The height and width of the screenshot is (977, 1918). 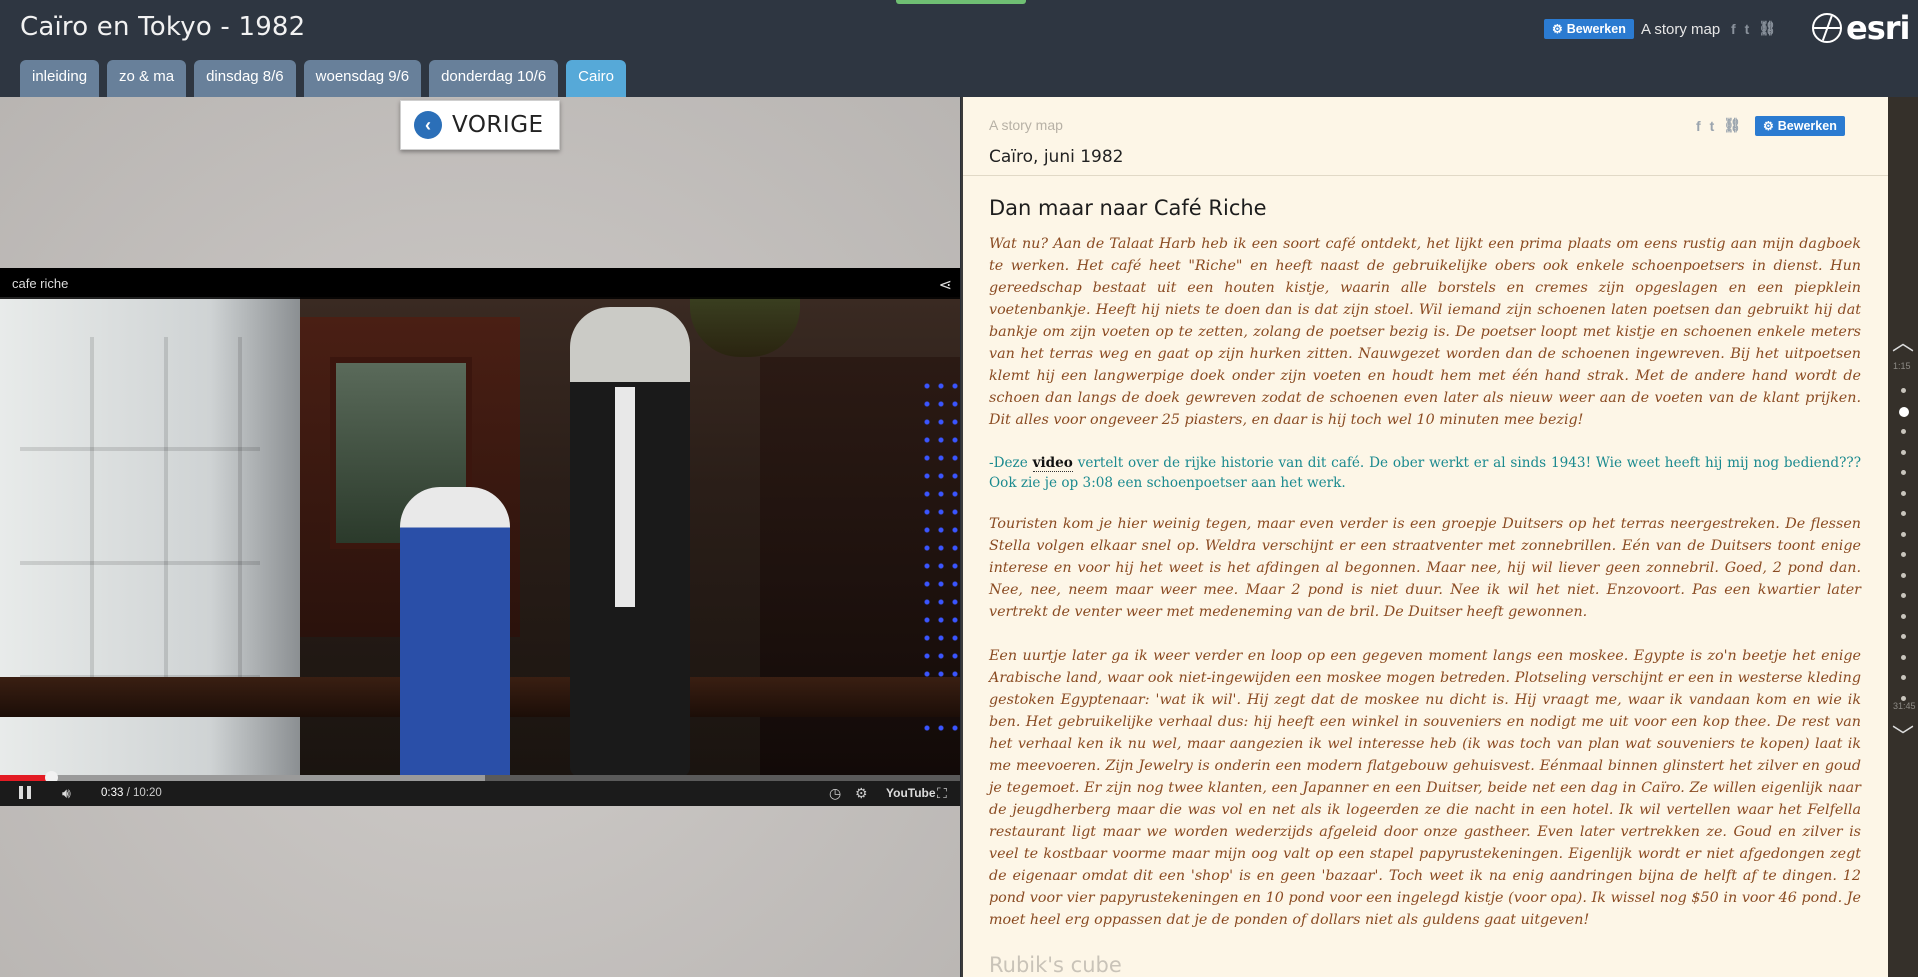 What do you see at coordinates (66, 793) in the screenshot?
I see `volume-icon: 🔊︎` at bounding box center [66, 793].